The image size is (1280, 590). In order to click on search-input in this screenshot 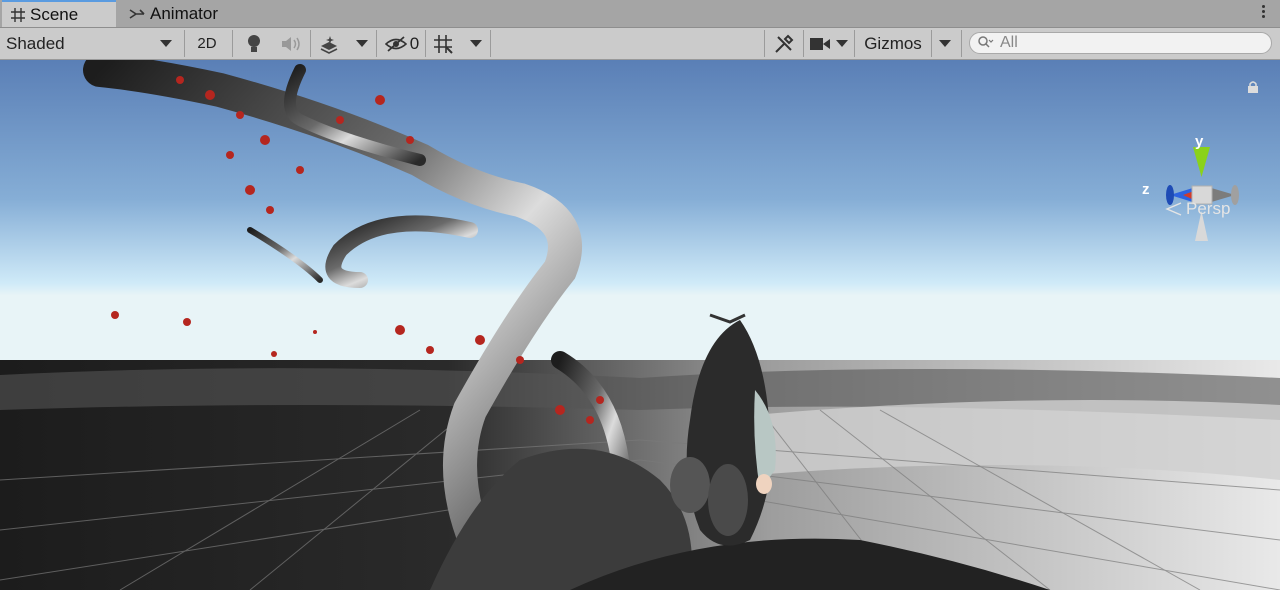, I will do `click(1130, 43)`.